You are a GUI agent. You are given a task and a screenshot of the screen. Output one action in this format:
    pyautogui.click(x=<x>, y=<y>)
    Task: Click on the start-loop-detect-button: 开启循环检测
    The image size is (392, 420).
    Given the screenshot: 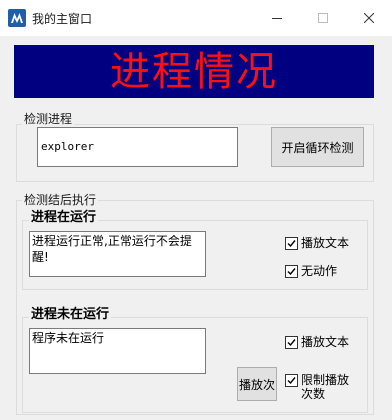 What is the action you would take?
    pyautogui.click(x=317, y=147)
    